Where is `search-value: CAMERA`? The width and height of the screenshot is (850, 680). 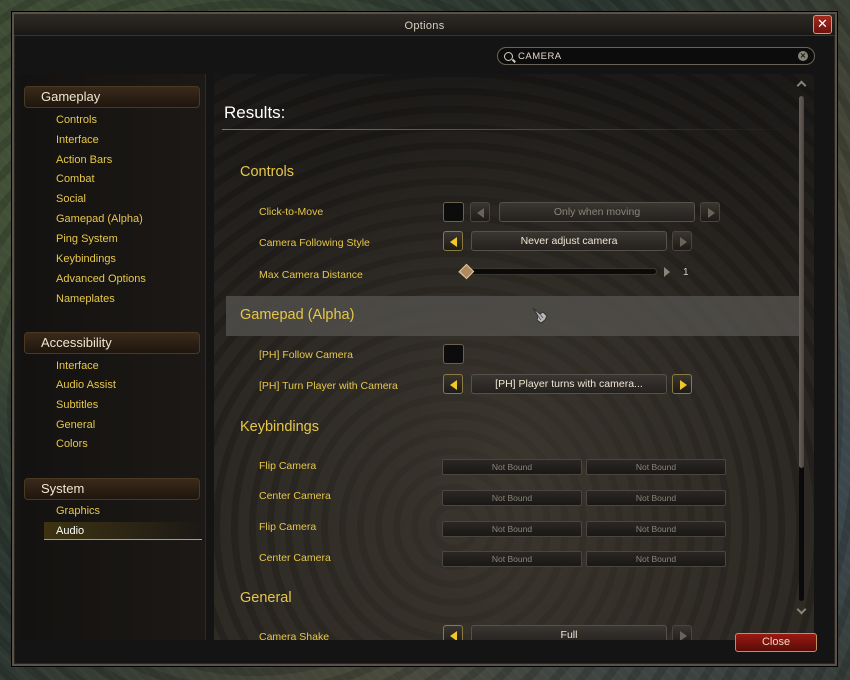
search-value: CAMERA is located at coordinates (658, 56).